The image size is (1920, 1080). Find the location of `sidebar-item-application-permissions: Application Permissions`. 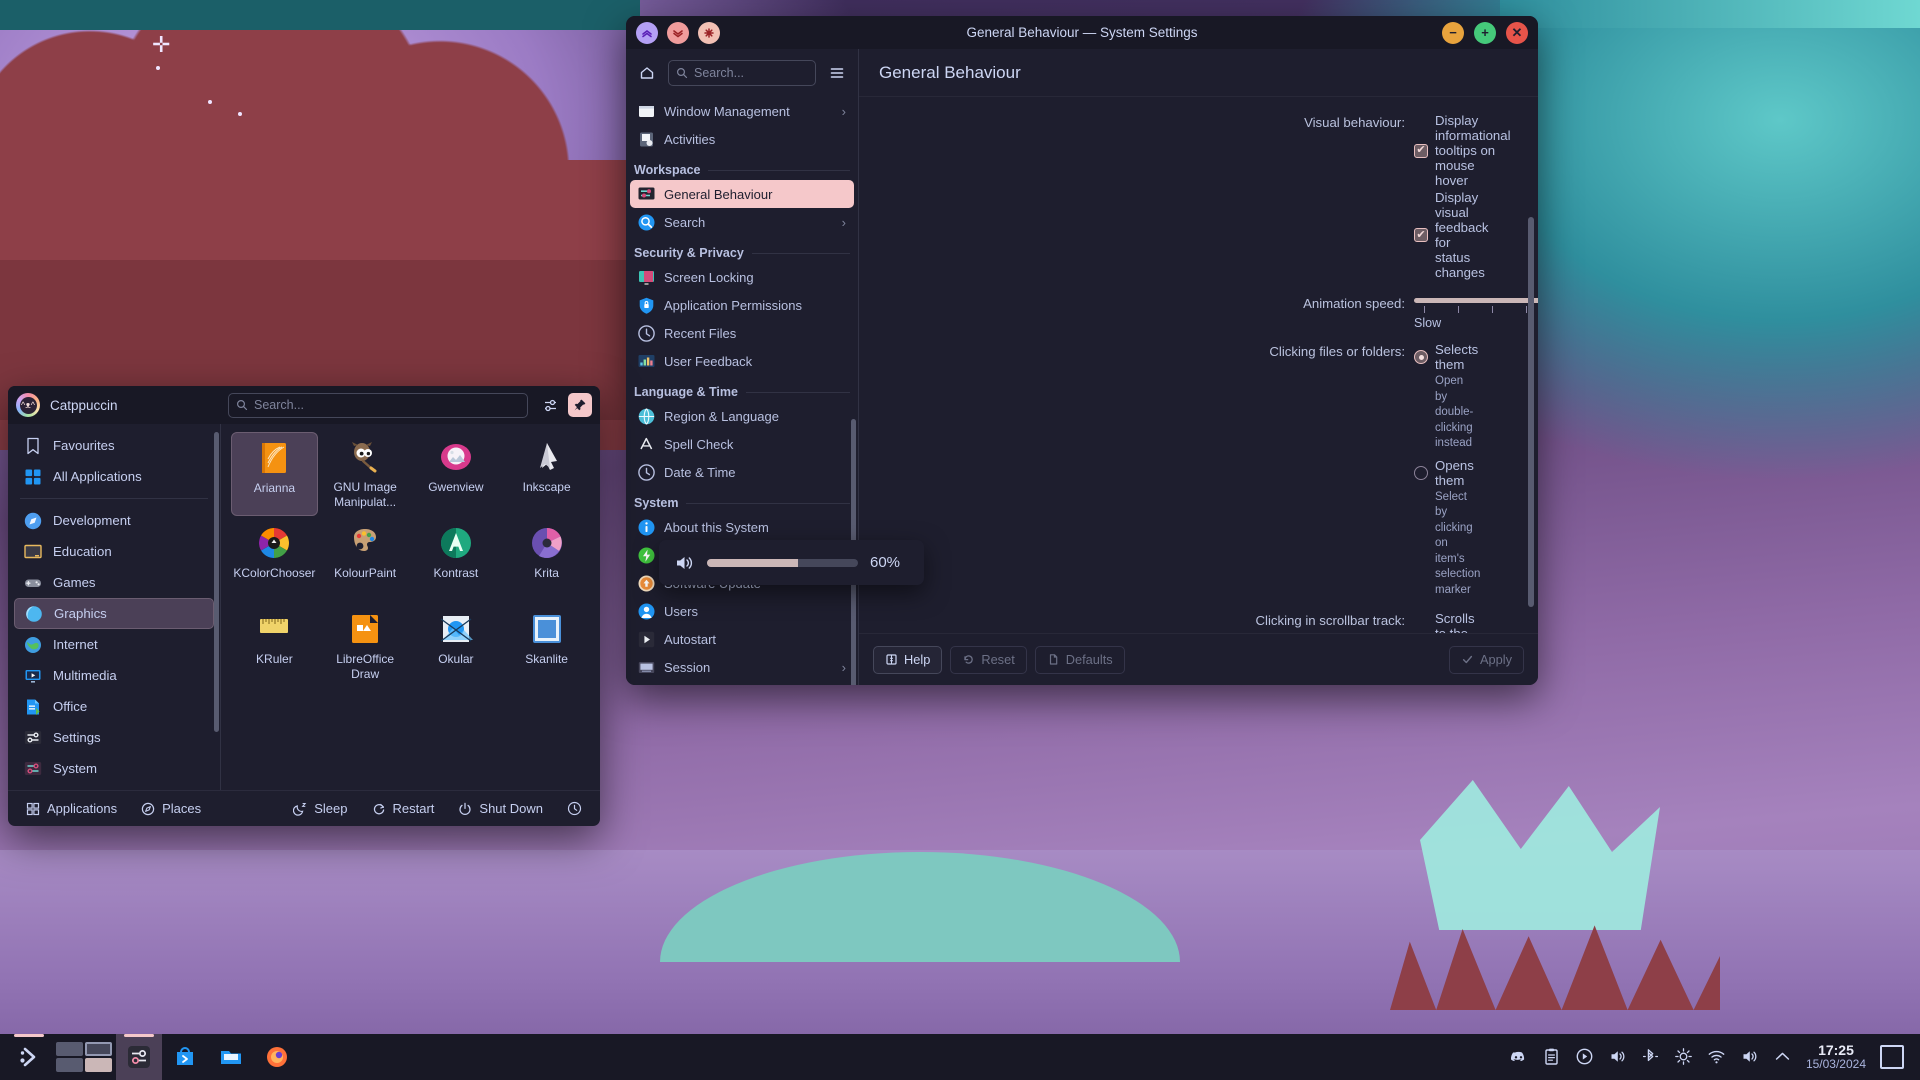

sidebar-item-application-permissions: Application Permissions is located at coordinates (742, 305).